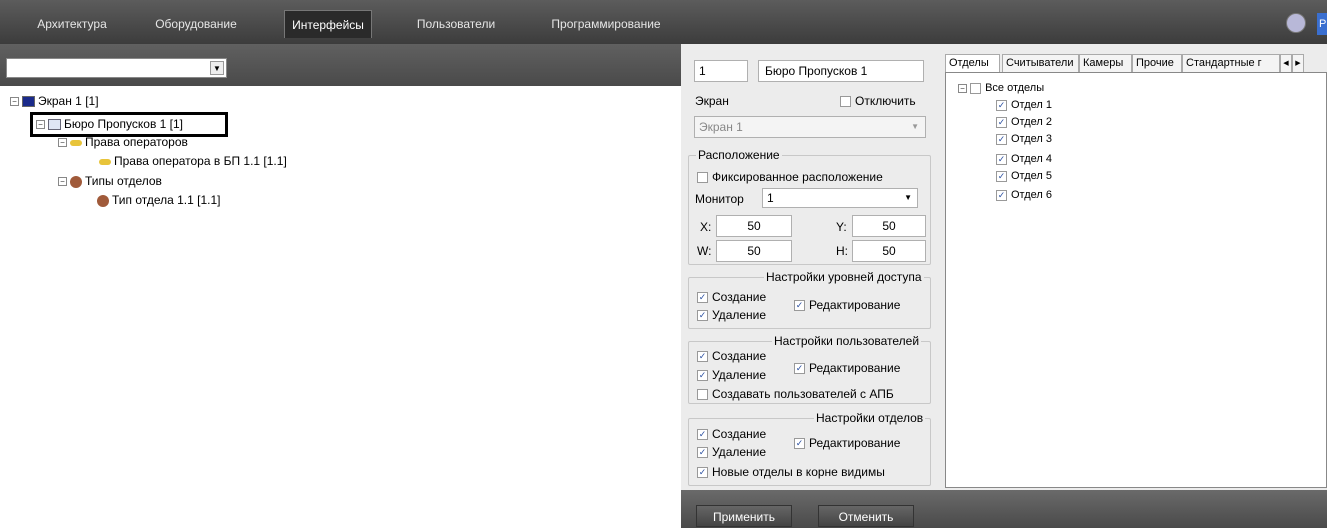  What do you see at coordinates (196, 24) in the screenshot?
I see `tab-equipment: Оборудование` at bounding box center [196, 24].